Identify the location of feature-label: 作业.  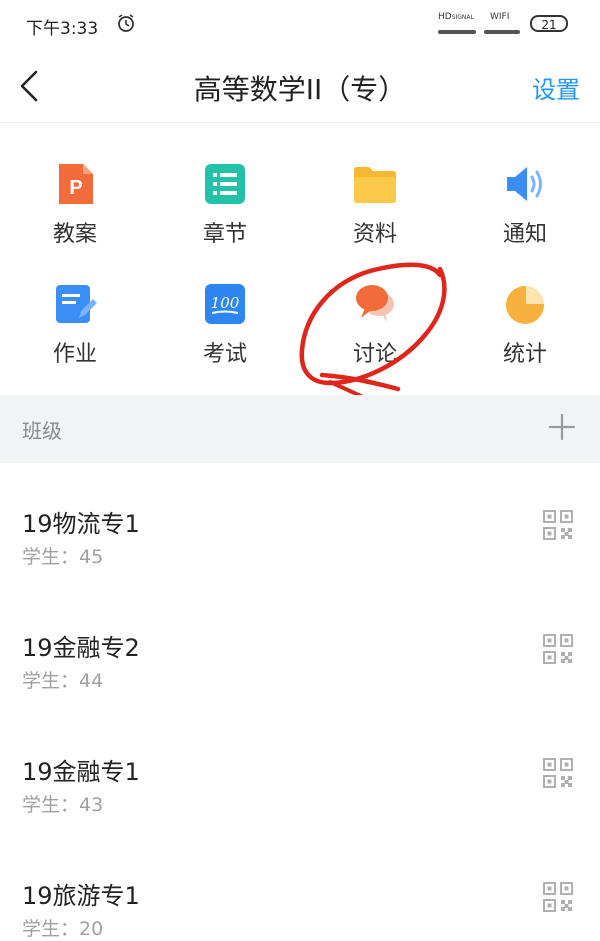
(74, 354).